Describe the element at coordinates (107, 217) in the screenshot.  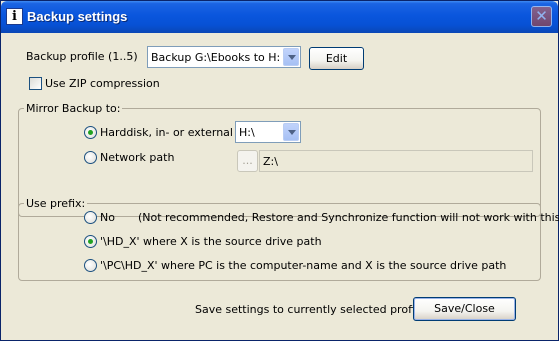
I see `prefix-no-label: No` at that location.